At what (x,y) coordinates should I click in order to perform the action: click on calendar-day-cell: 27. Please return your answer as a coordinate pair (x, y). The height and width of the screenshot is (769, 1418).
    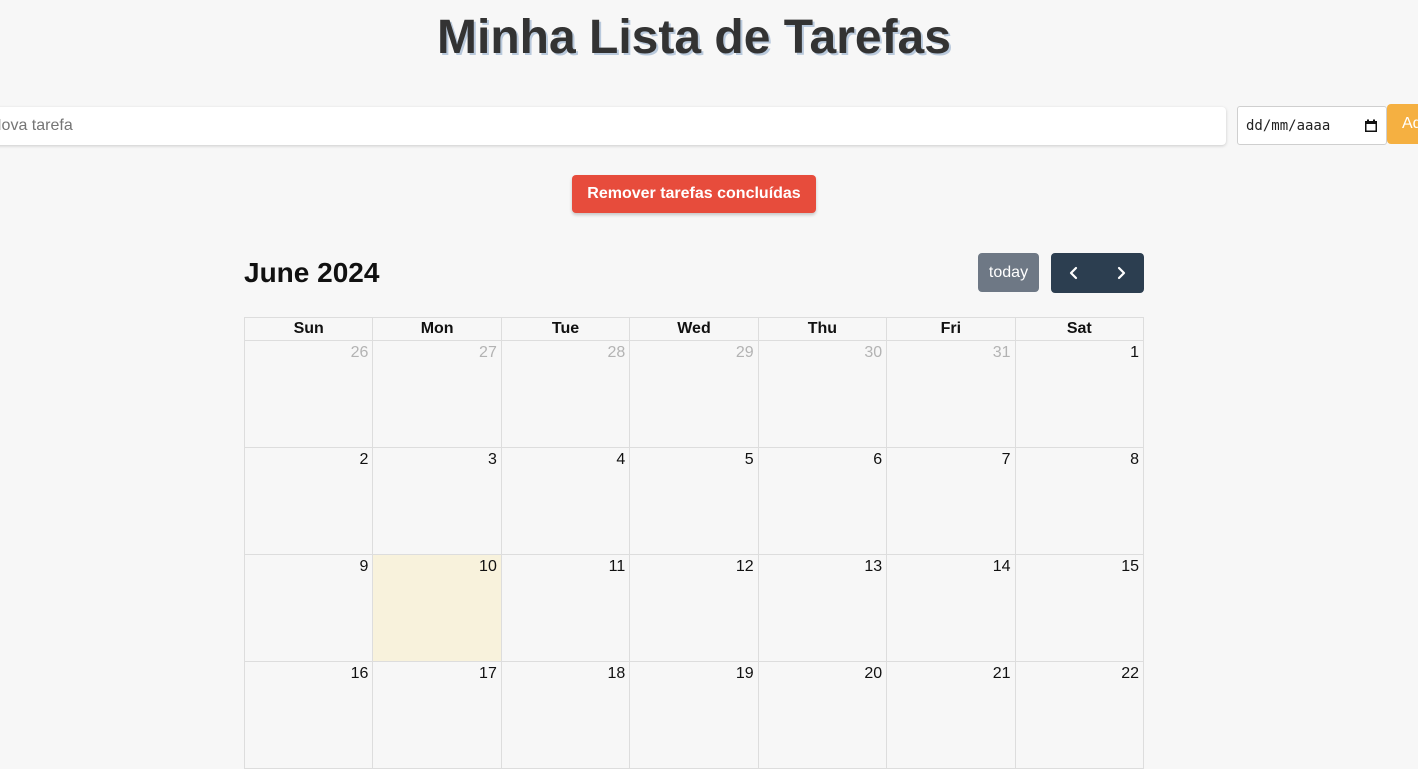
    Looking at the image, I should click on (437, 394).